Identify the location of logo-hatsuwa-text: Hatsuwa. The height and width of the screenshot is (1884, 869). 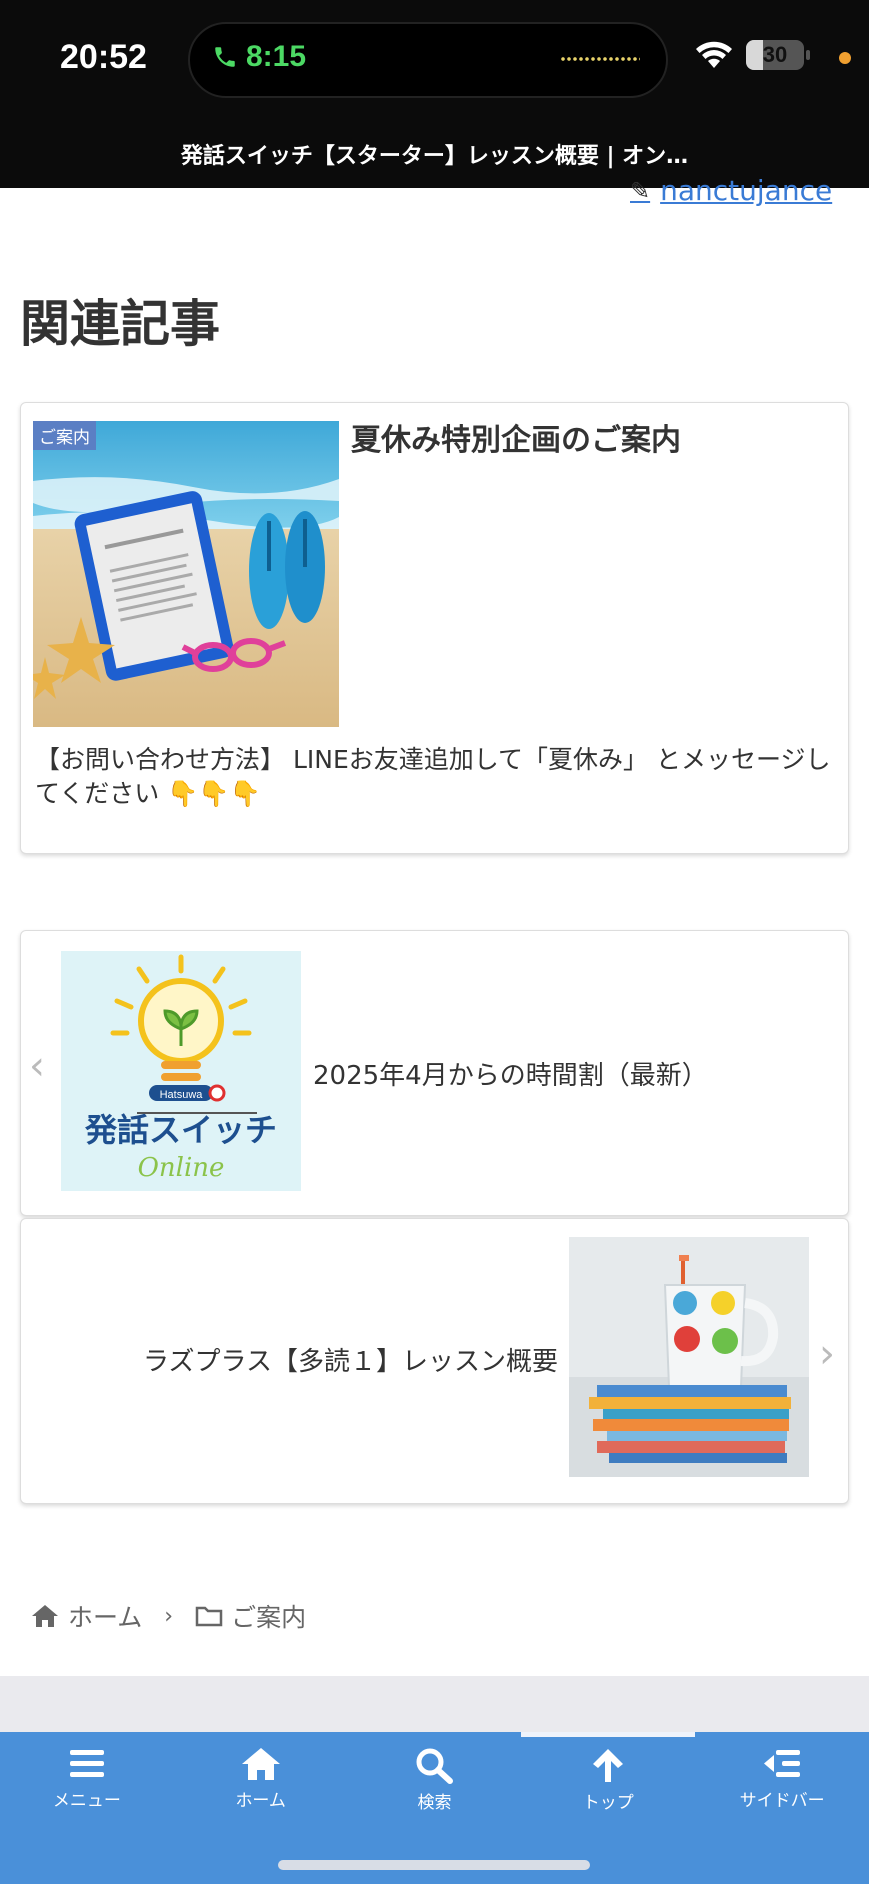
(182, 1095).